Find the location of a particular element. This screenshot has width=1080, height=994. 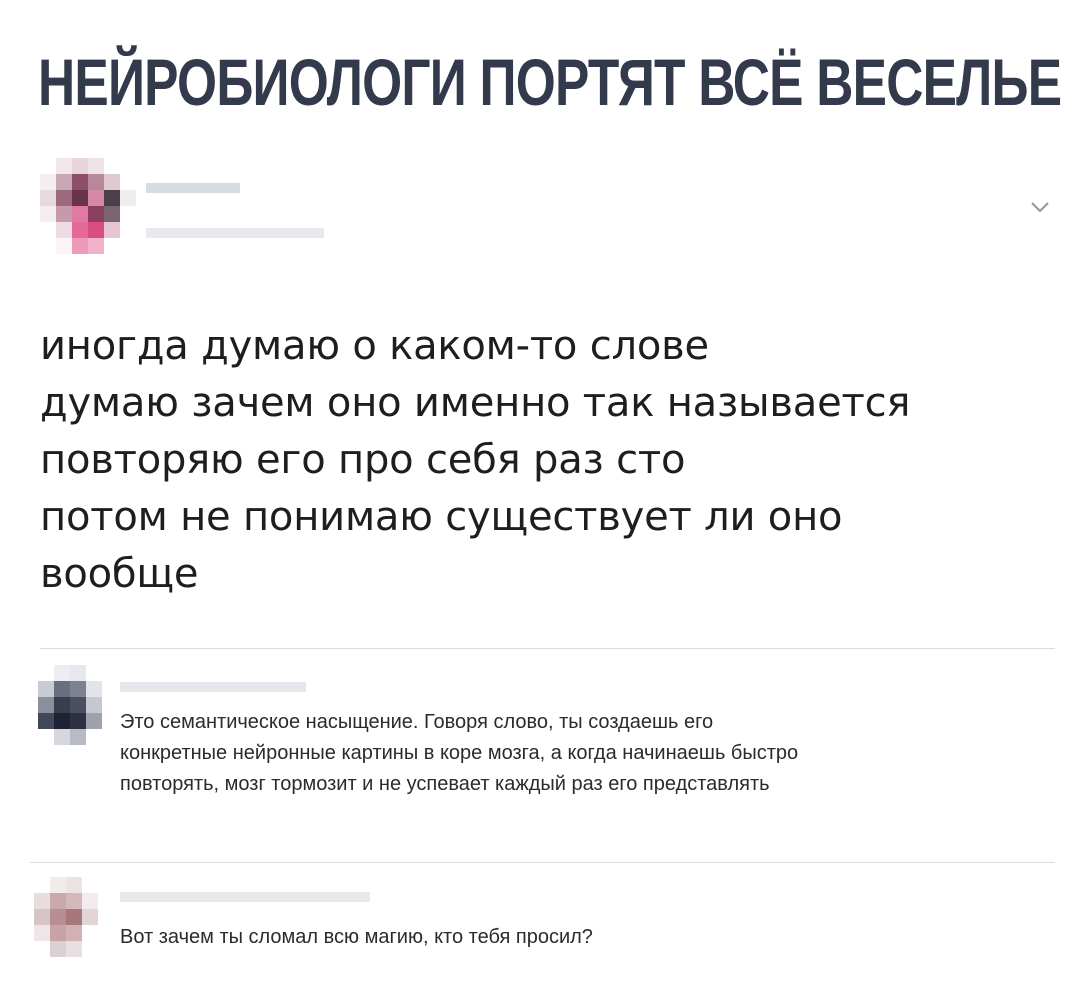

post-author-name-redacted is located at coordinates (193, 188).